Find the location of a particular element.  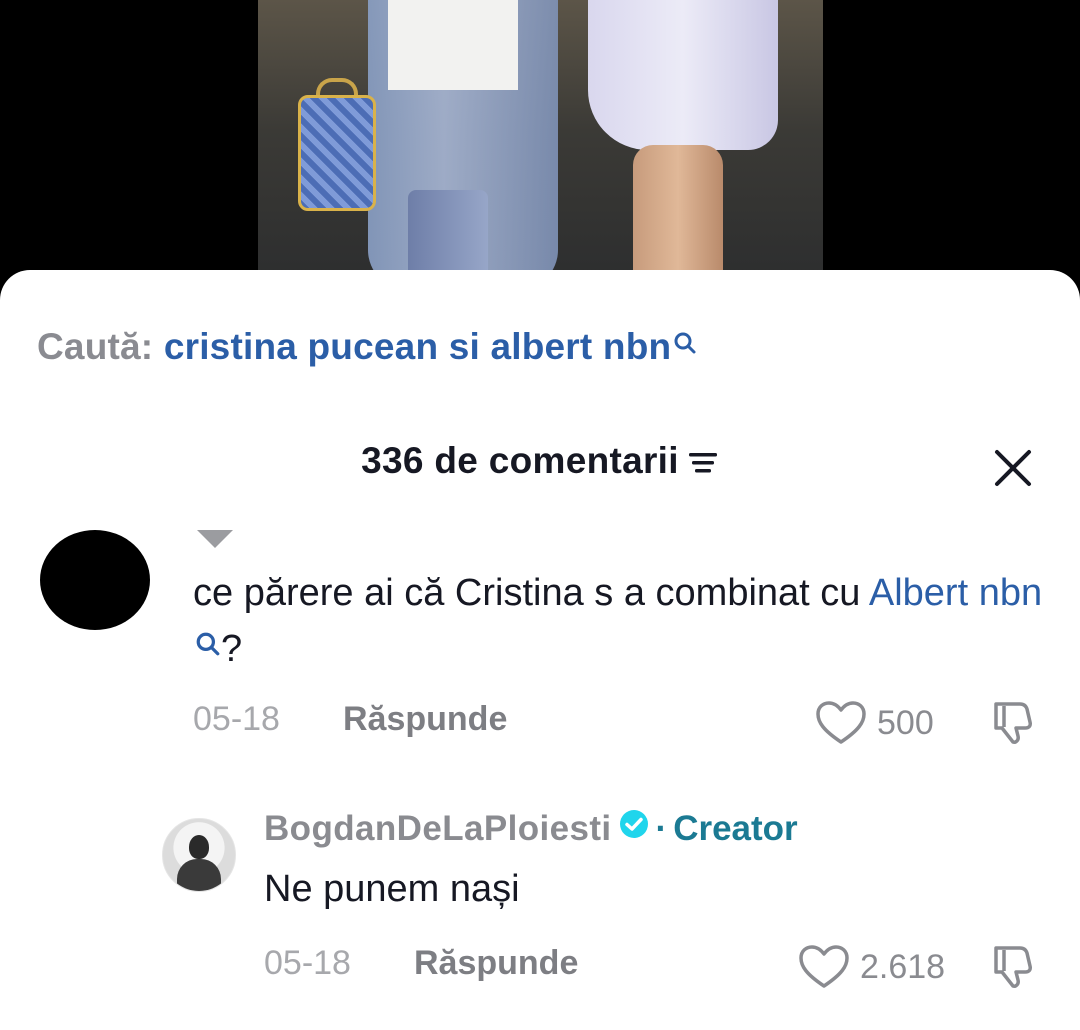

reply-like-count: 2.618 is located at coordinates (903, 966).